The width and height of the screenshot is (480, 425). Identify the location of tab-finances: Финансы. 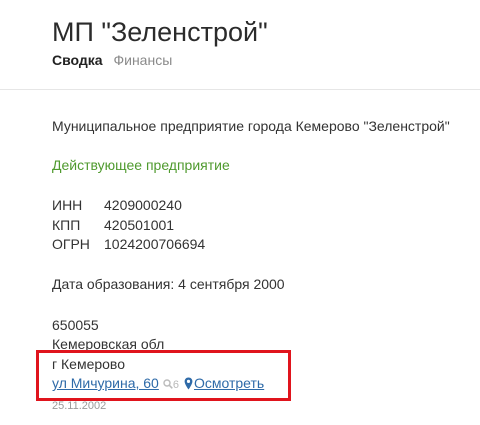
(142, 60).